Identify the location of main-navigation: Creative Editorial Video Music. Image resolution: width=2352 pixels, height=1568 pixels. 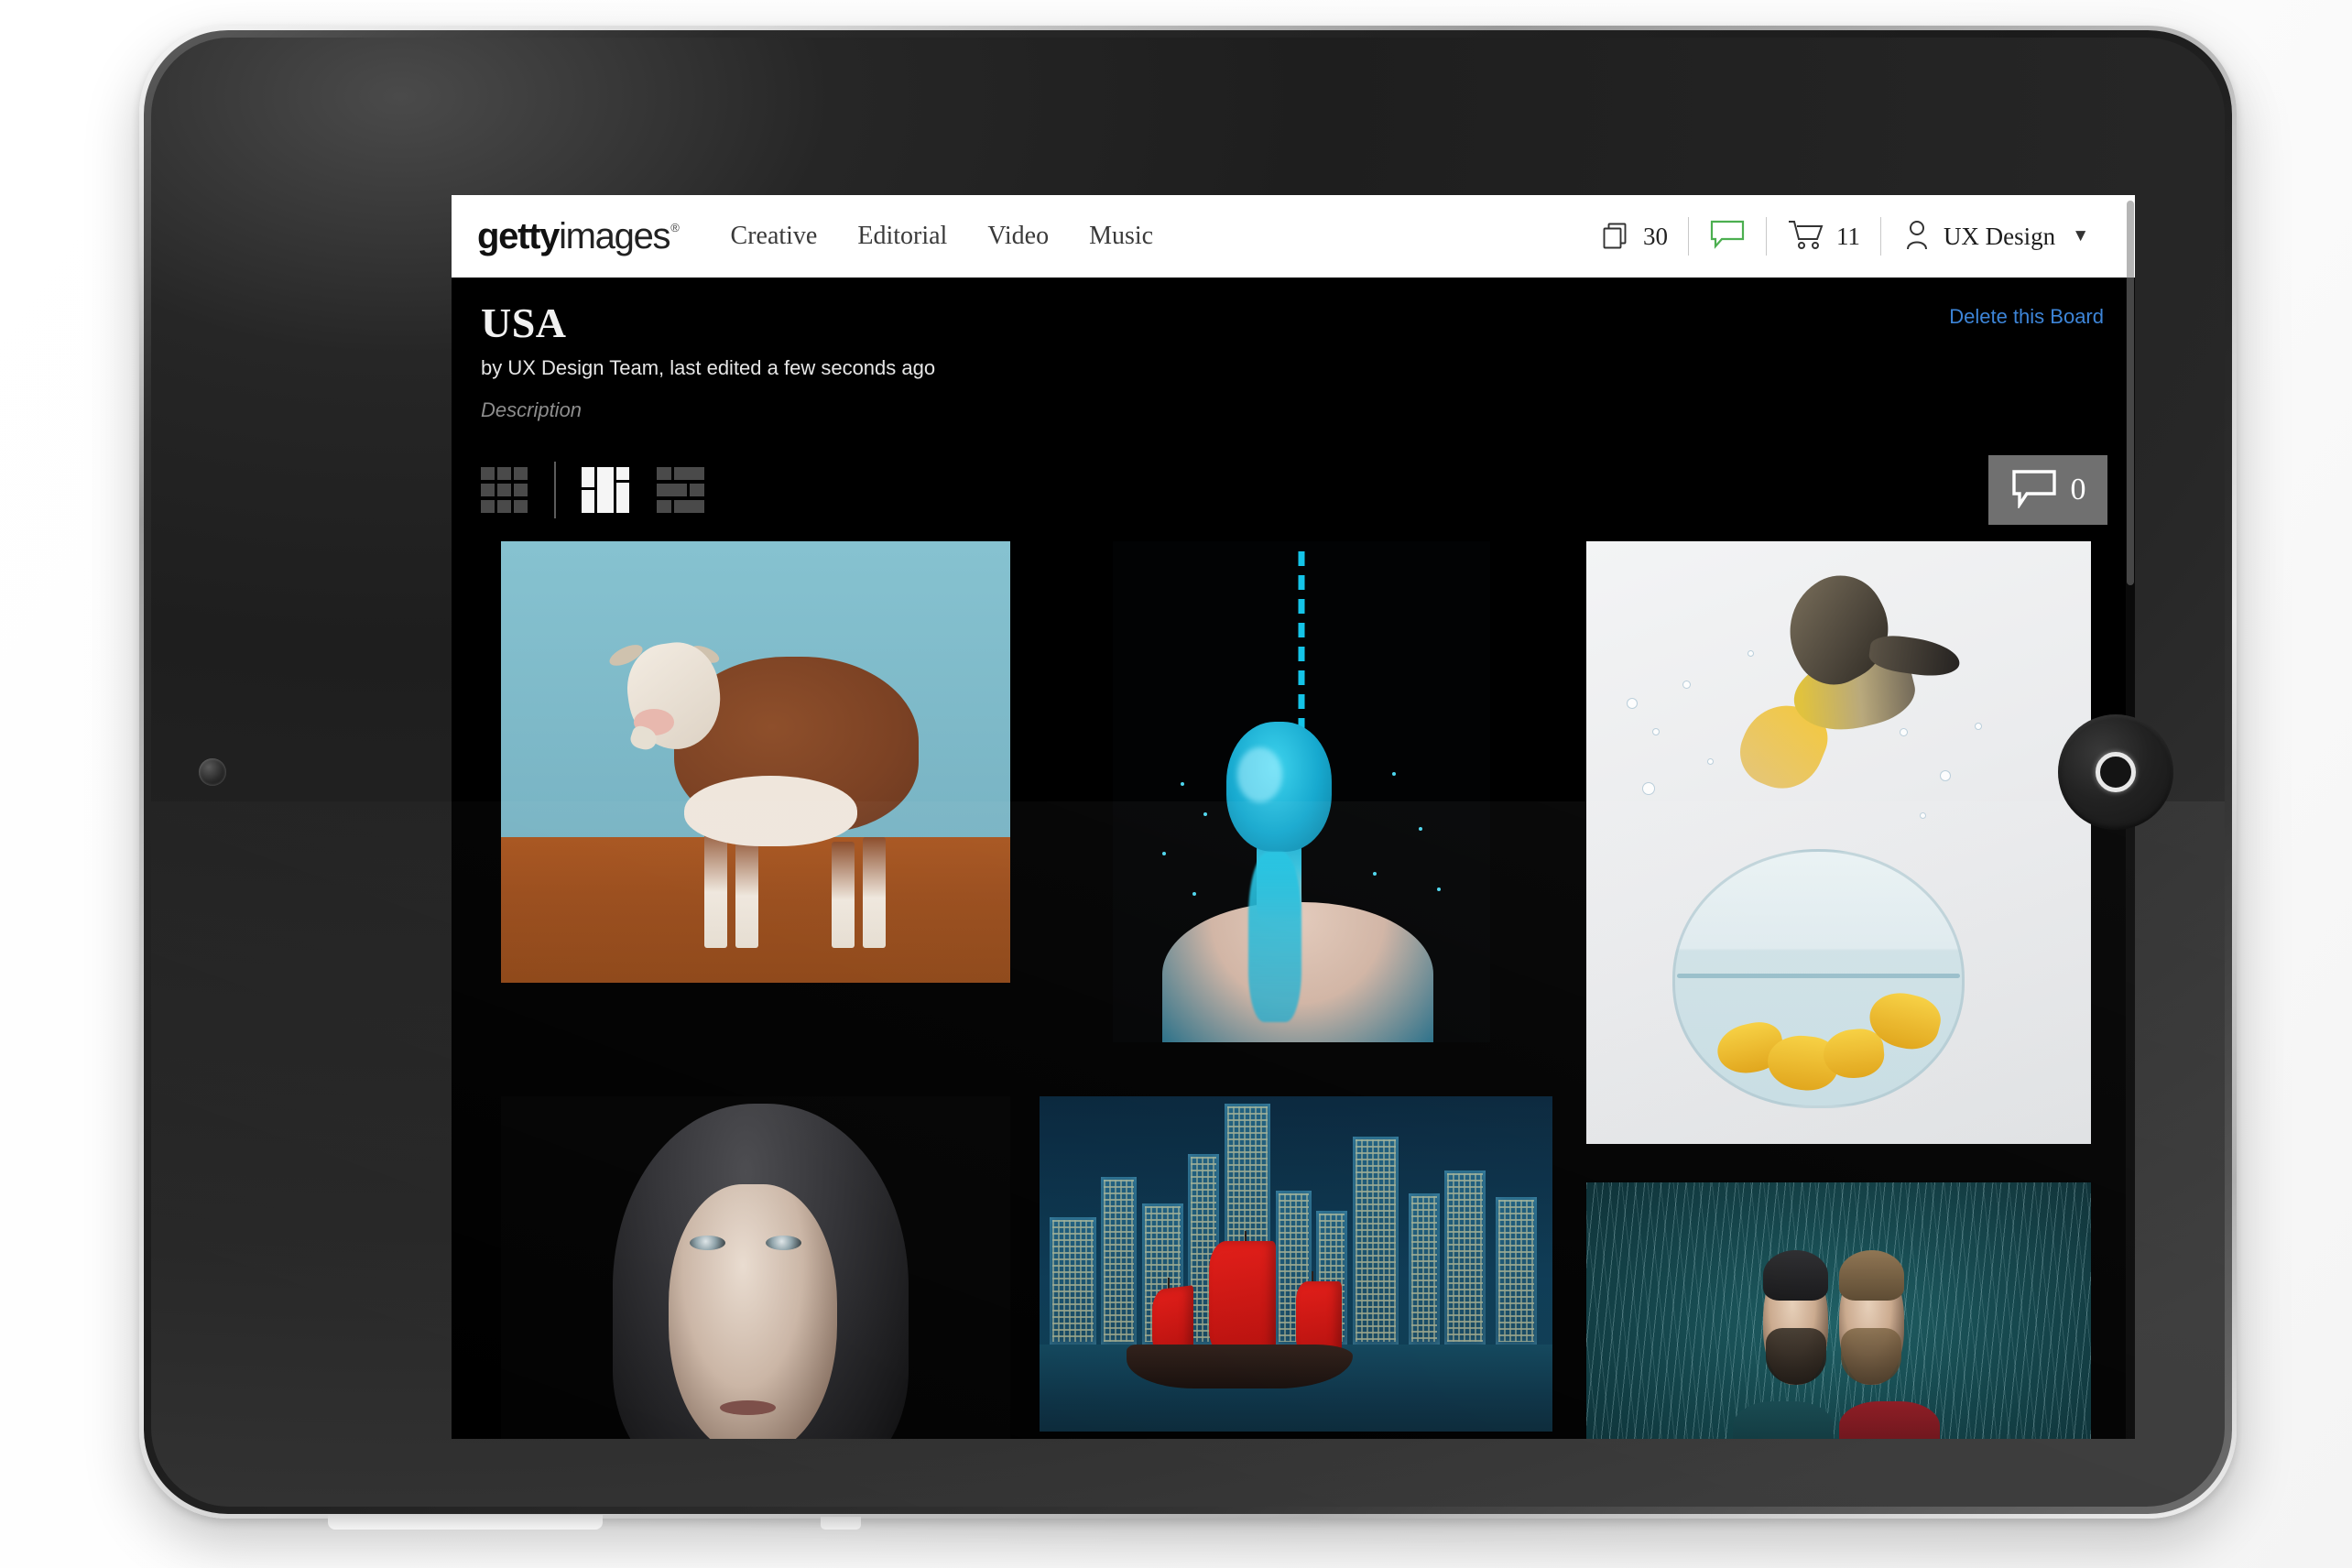
(942, 236).